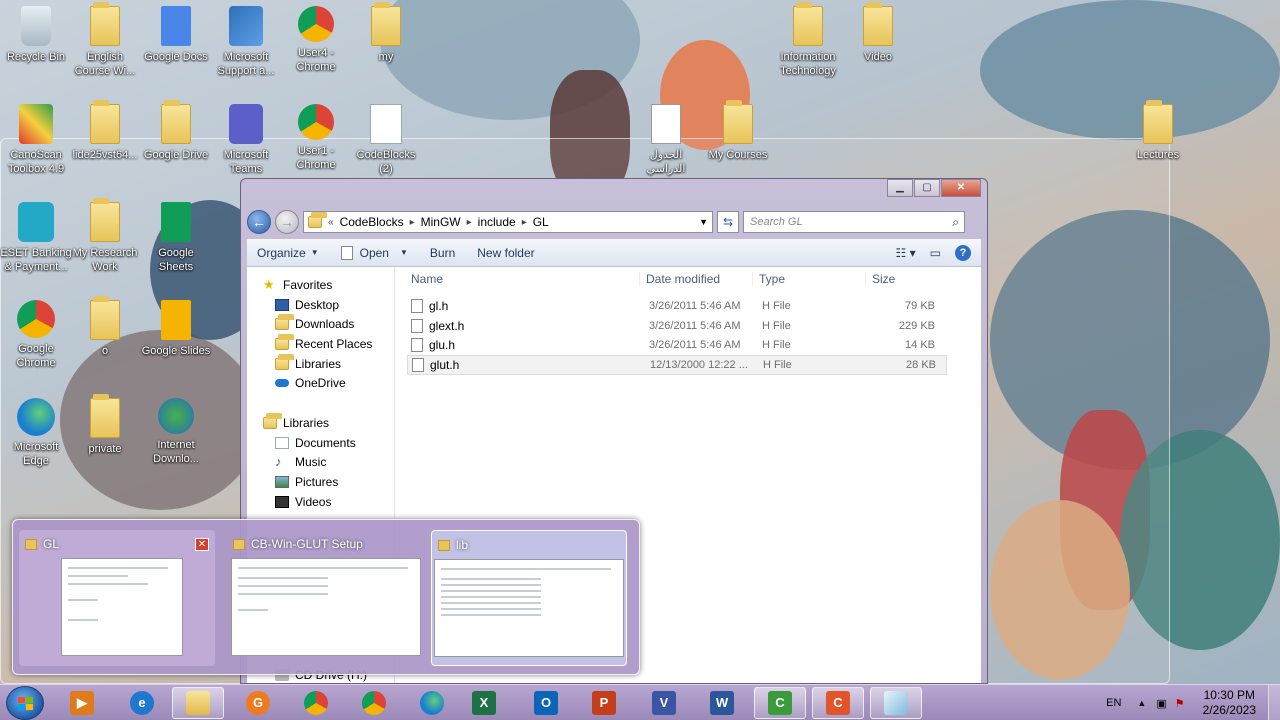 Image resolution: width=1280 pixels, height=720 pixels. What do you see at coordinates (320, 305) in the screenshot?
I see `nav-desktop: Desktop` at bounding box center [320, 305].